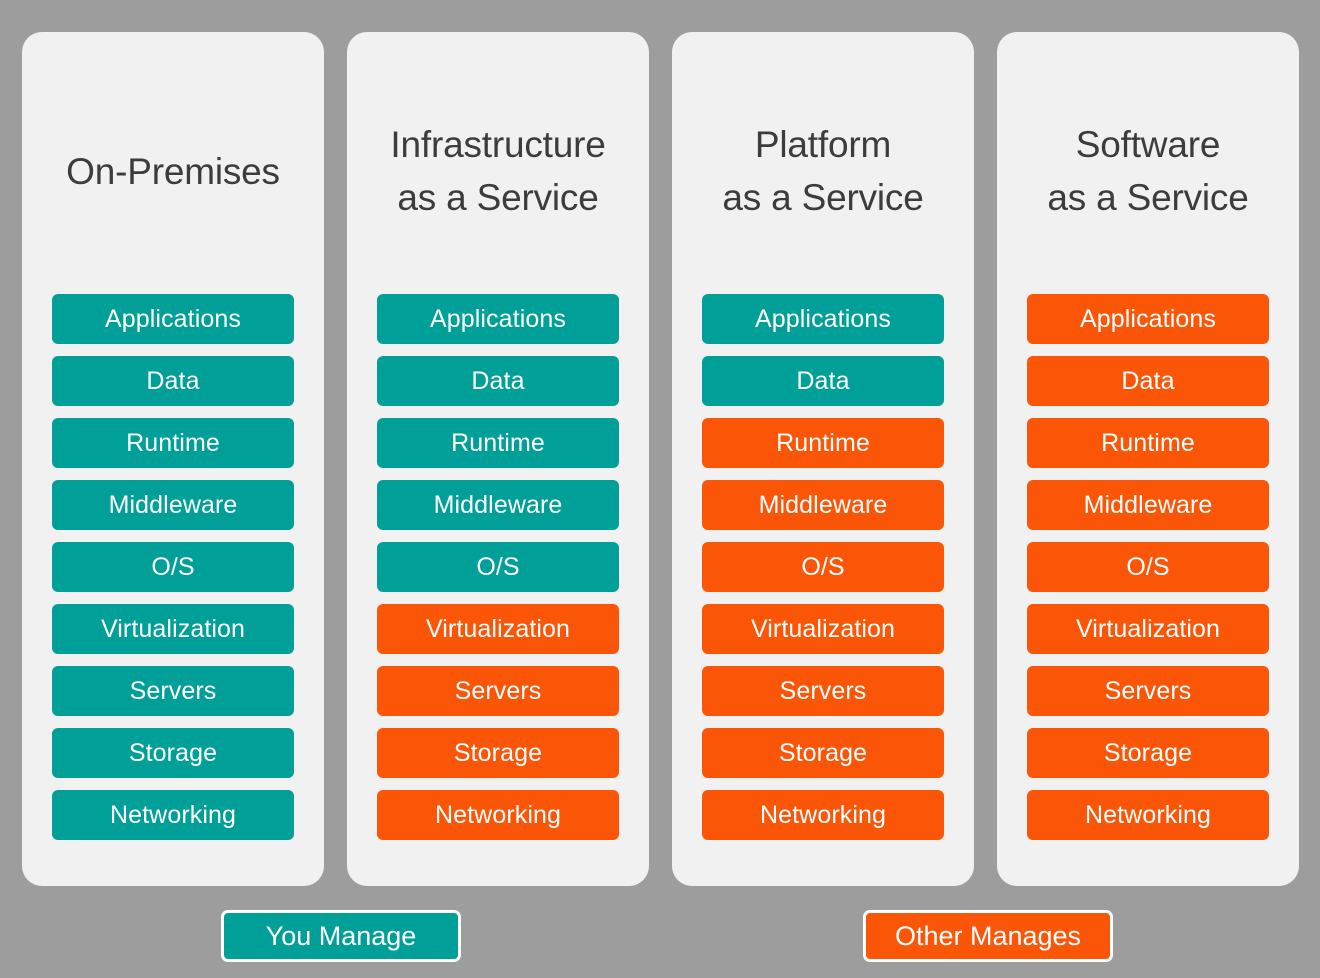 The image size is (1320, 978). Describe the element at coordinates (341, 936) in the screenshot. I see `legend-you-manage: You Manage` at that location.